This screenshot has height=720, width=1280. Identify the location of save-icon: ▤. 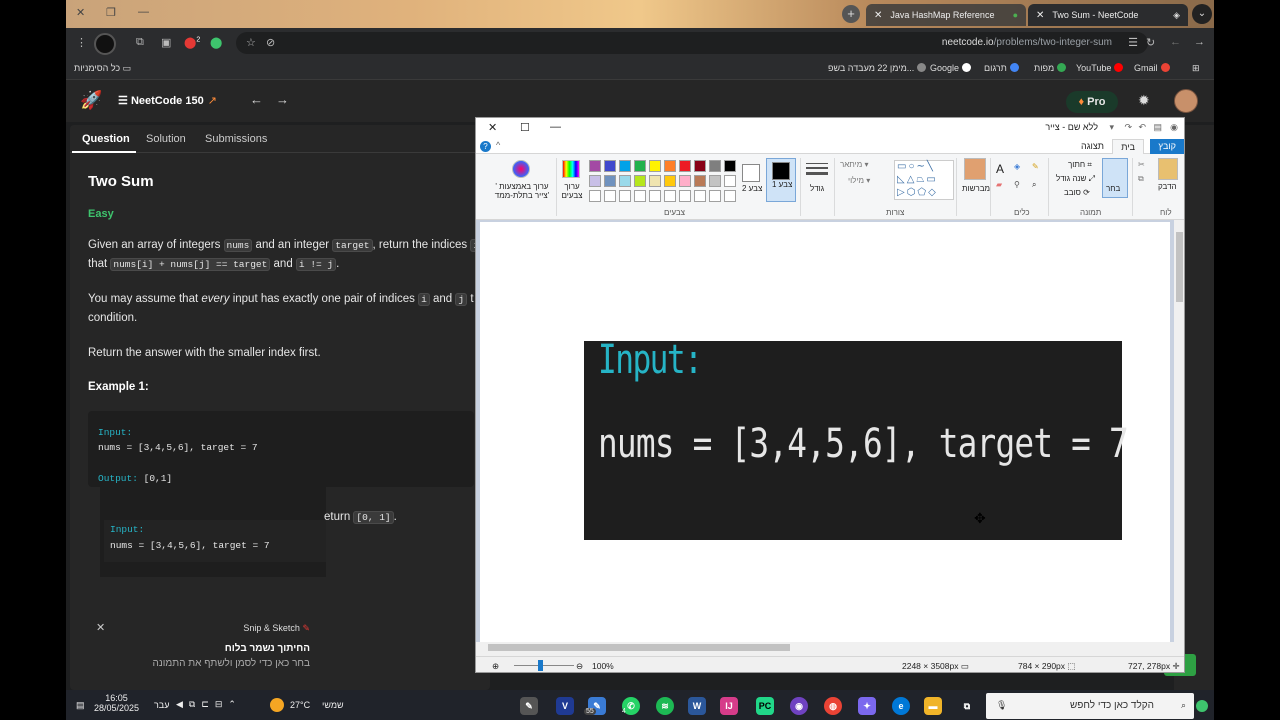
(1157, 127).